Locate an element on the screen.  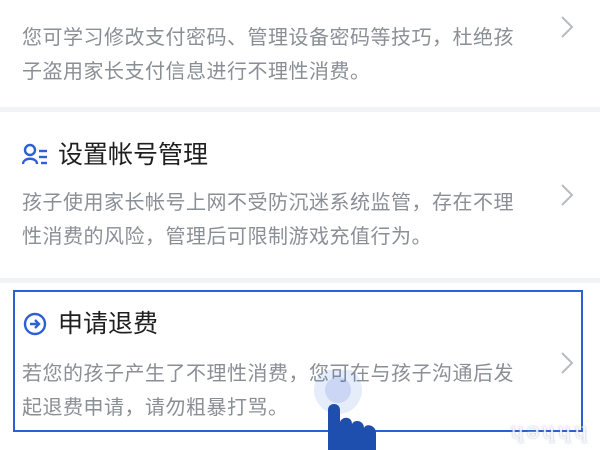
watermark: ɥǝɥɥɥ is located at coordinates (550, 431).